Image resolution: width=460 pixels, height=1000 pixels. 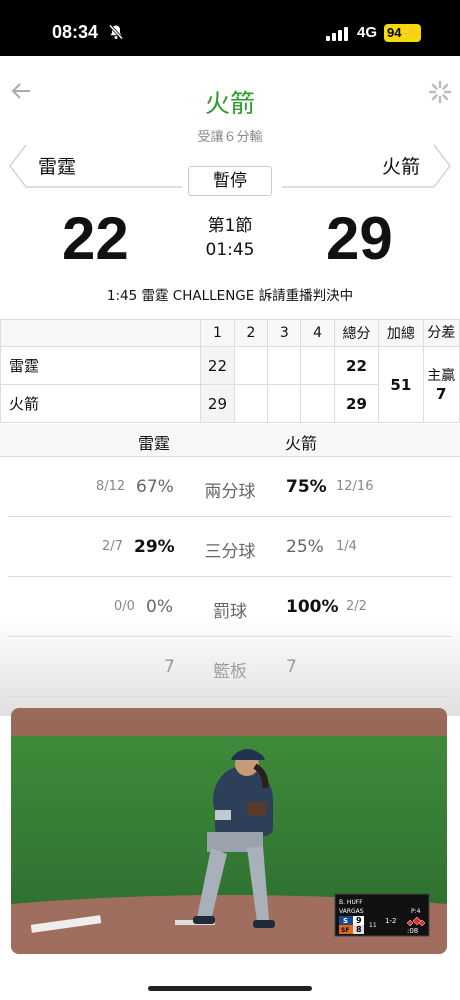 I want to click on stats-home-team: 火箭, so click(x=301, y=443).